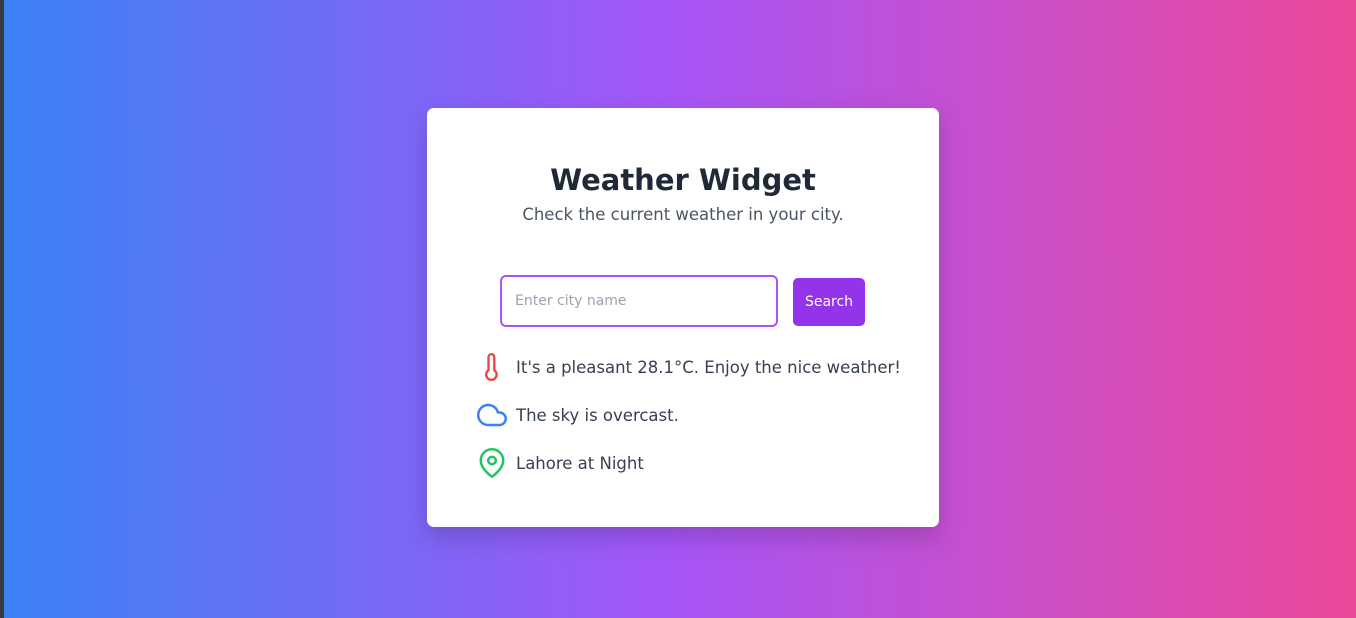  I want to click on location-row: Lahore at Night, so click(560, 463).